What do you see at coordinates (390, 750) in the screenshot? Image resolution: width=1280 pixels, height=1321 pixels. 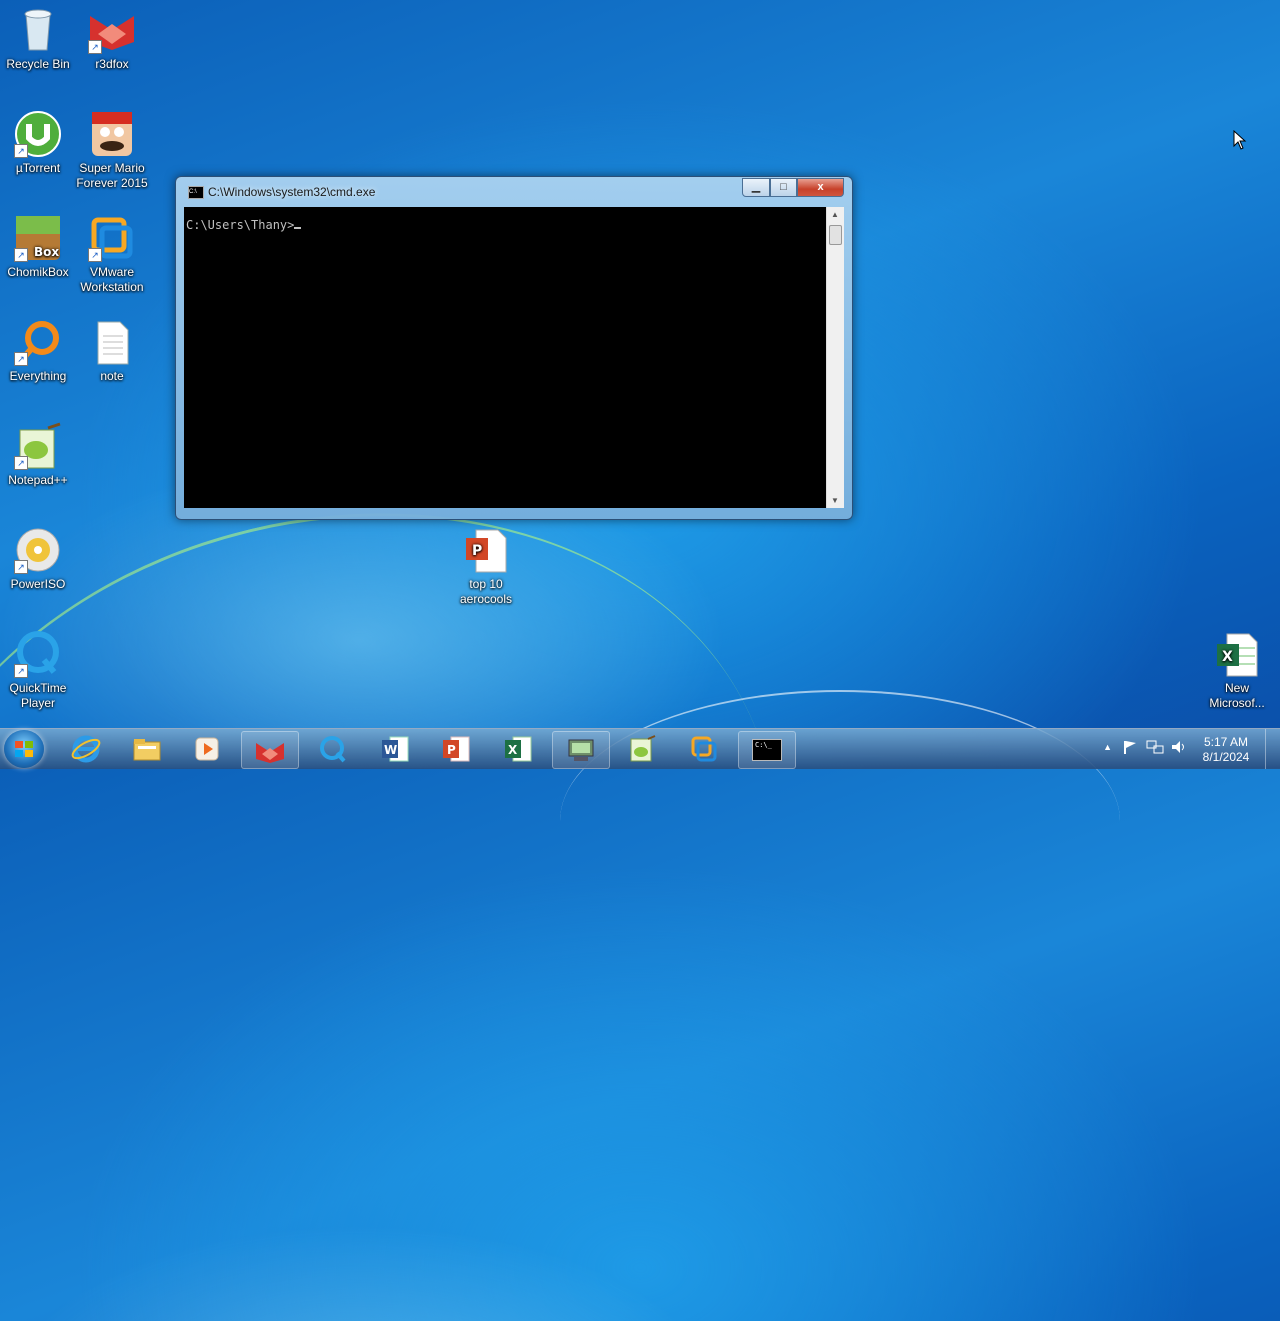 I see `svg-text: W` at bounding box center [390, 750].